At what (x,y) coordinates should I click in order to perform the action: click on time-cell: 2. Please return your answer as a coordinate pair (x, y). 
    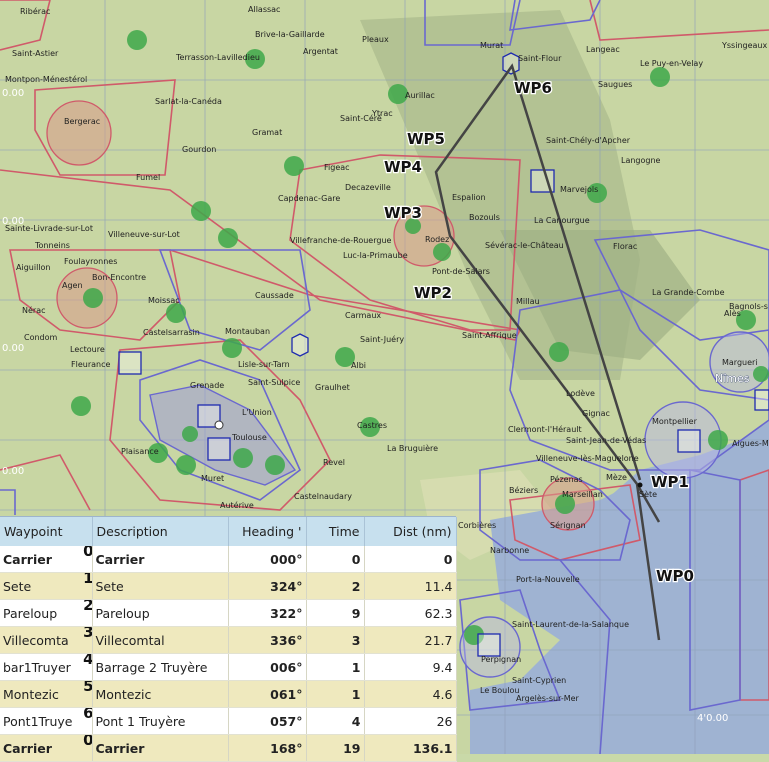
    Looking at the image, I should click on (335, 586).